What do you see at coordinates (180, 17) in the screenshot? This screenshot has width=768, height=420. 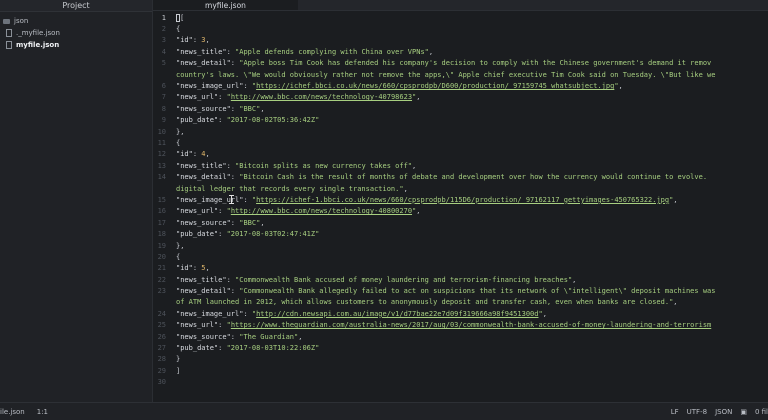 I see `code-text: [` at bounding box center [180, 17].